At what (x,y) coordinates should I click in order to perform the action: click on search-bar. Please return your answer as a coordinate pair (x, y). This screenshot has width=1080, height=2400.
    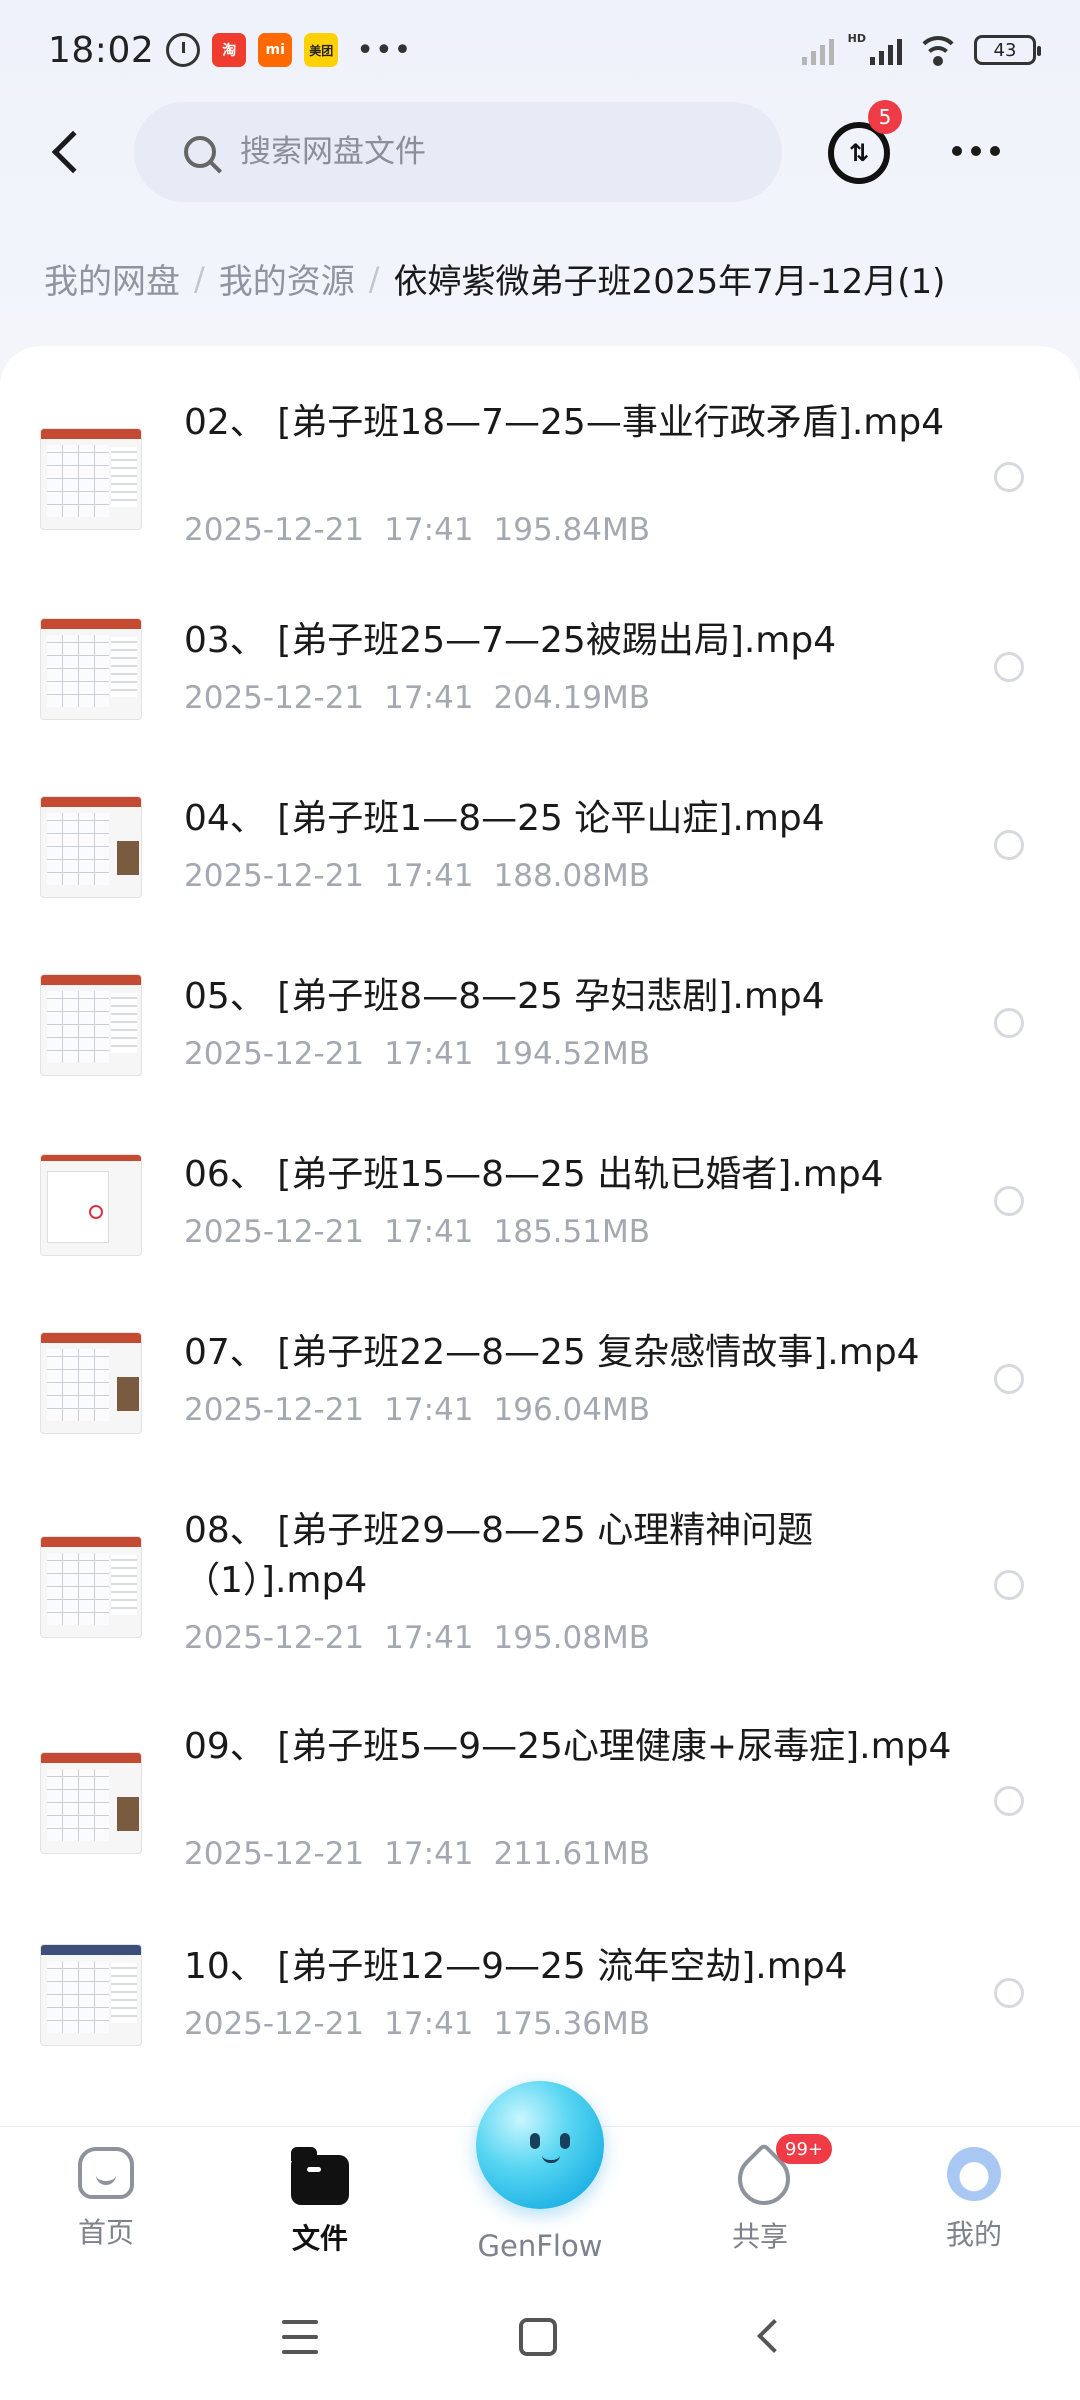
    Looking at the image, I should click on (458, 152).